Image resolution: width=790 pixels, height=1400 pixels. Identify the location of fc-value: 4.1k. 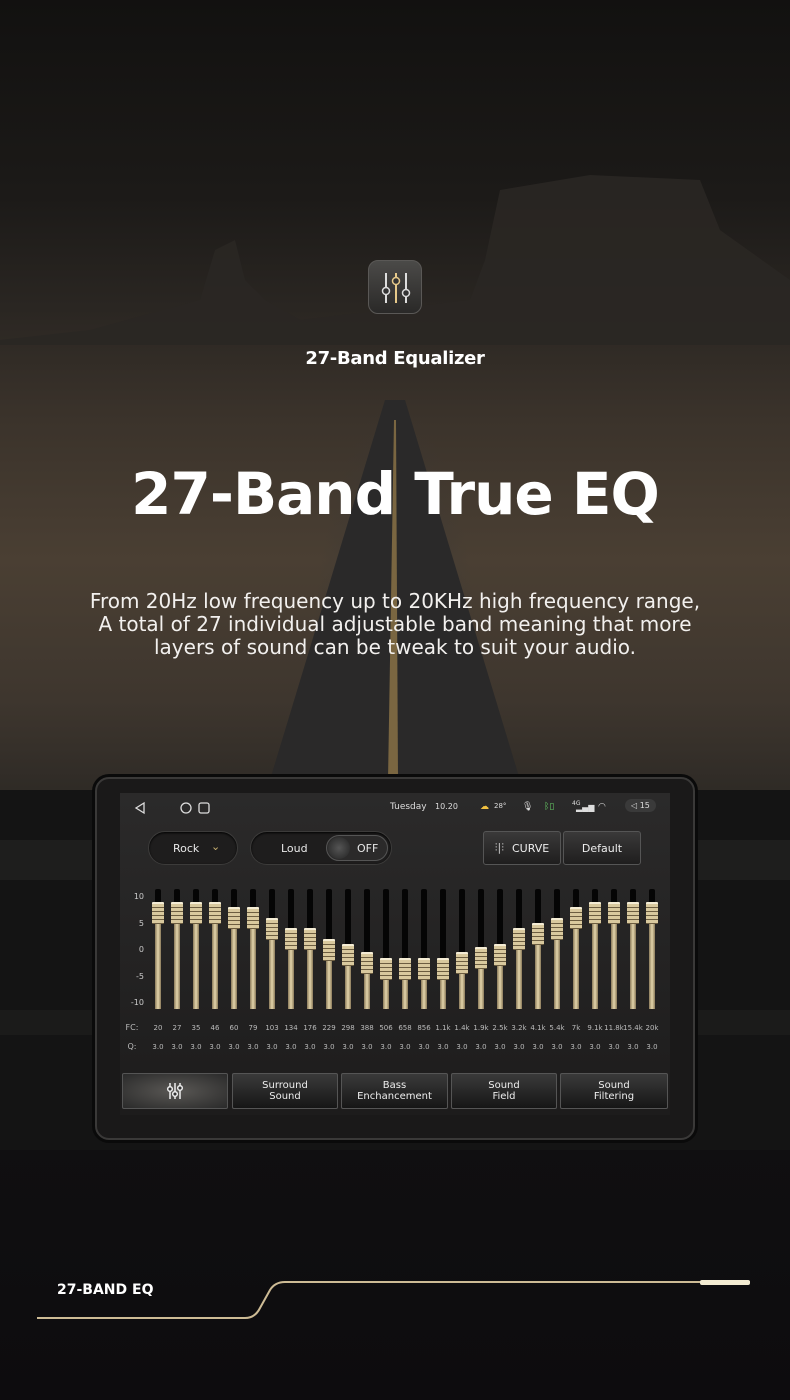
(538, 1028).